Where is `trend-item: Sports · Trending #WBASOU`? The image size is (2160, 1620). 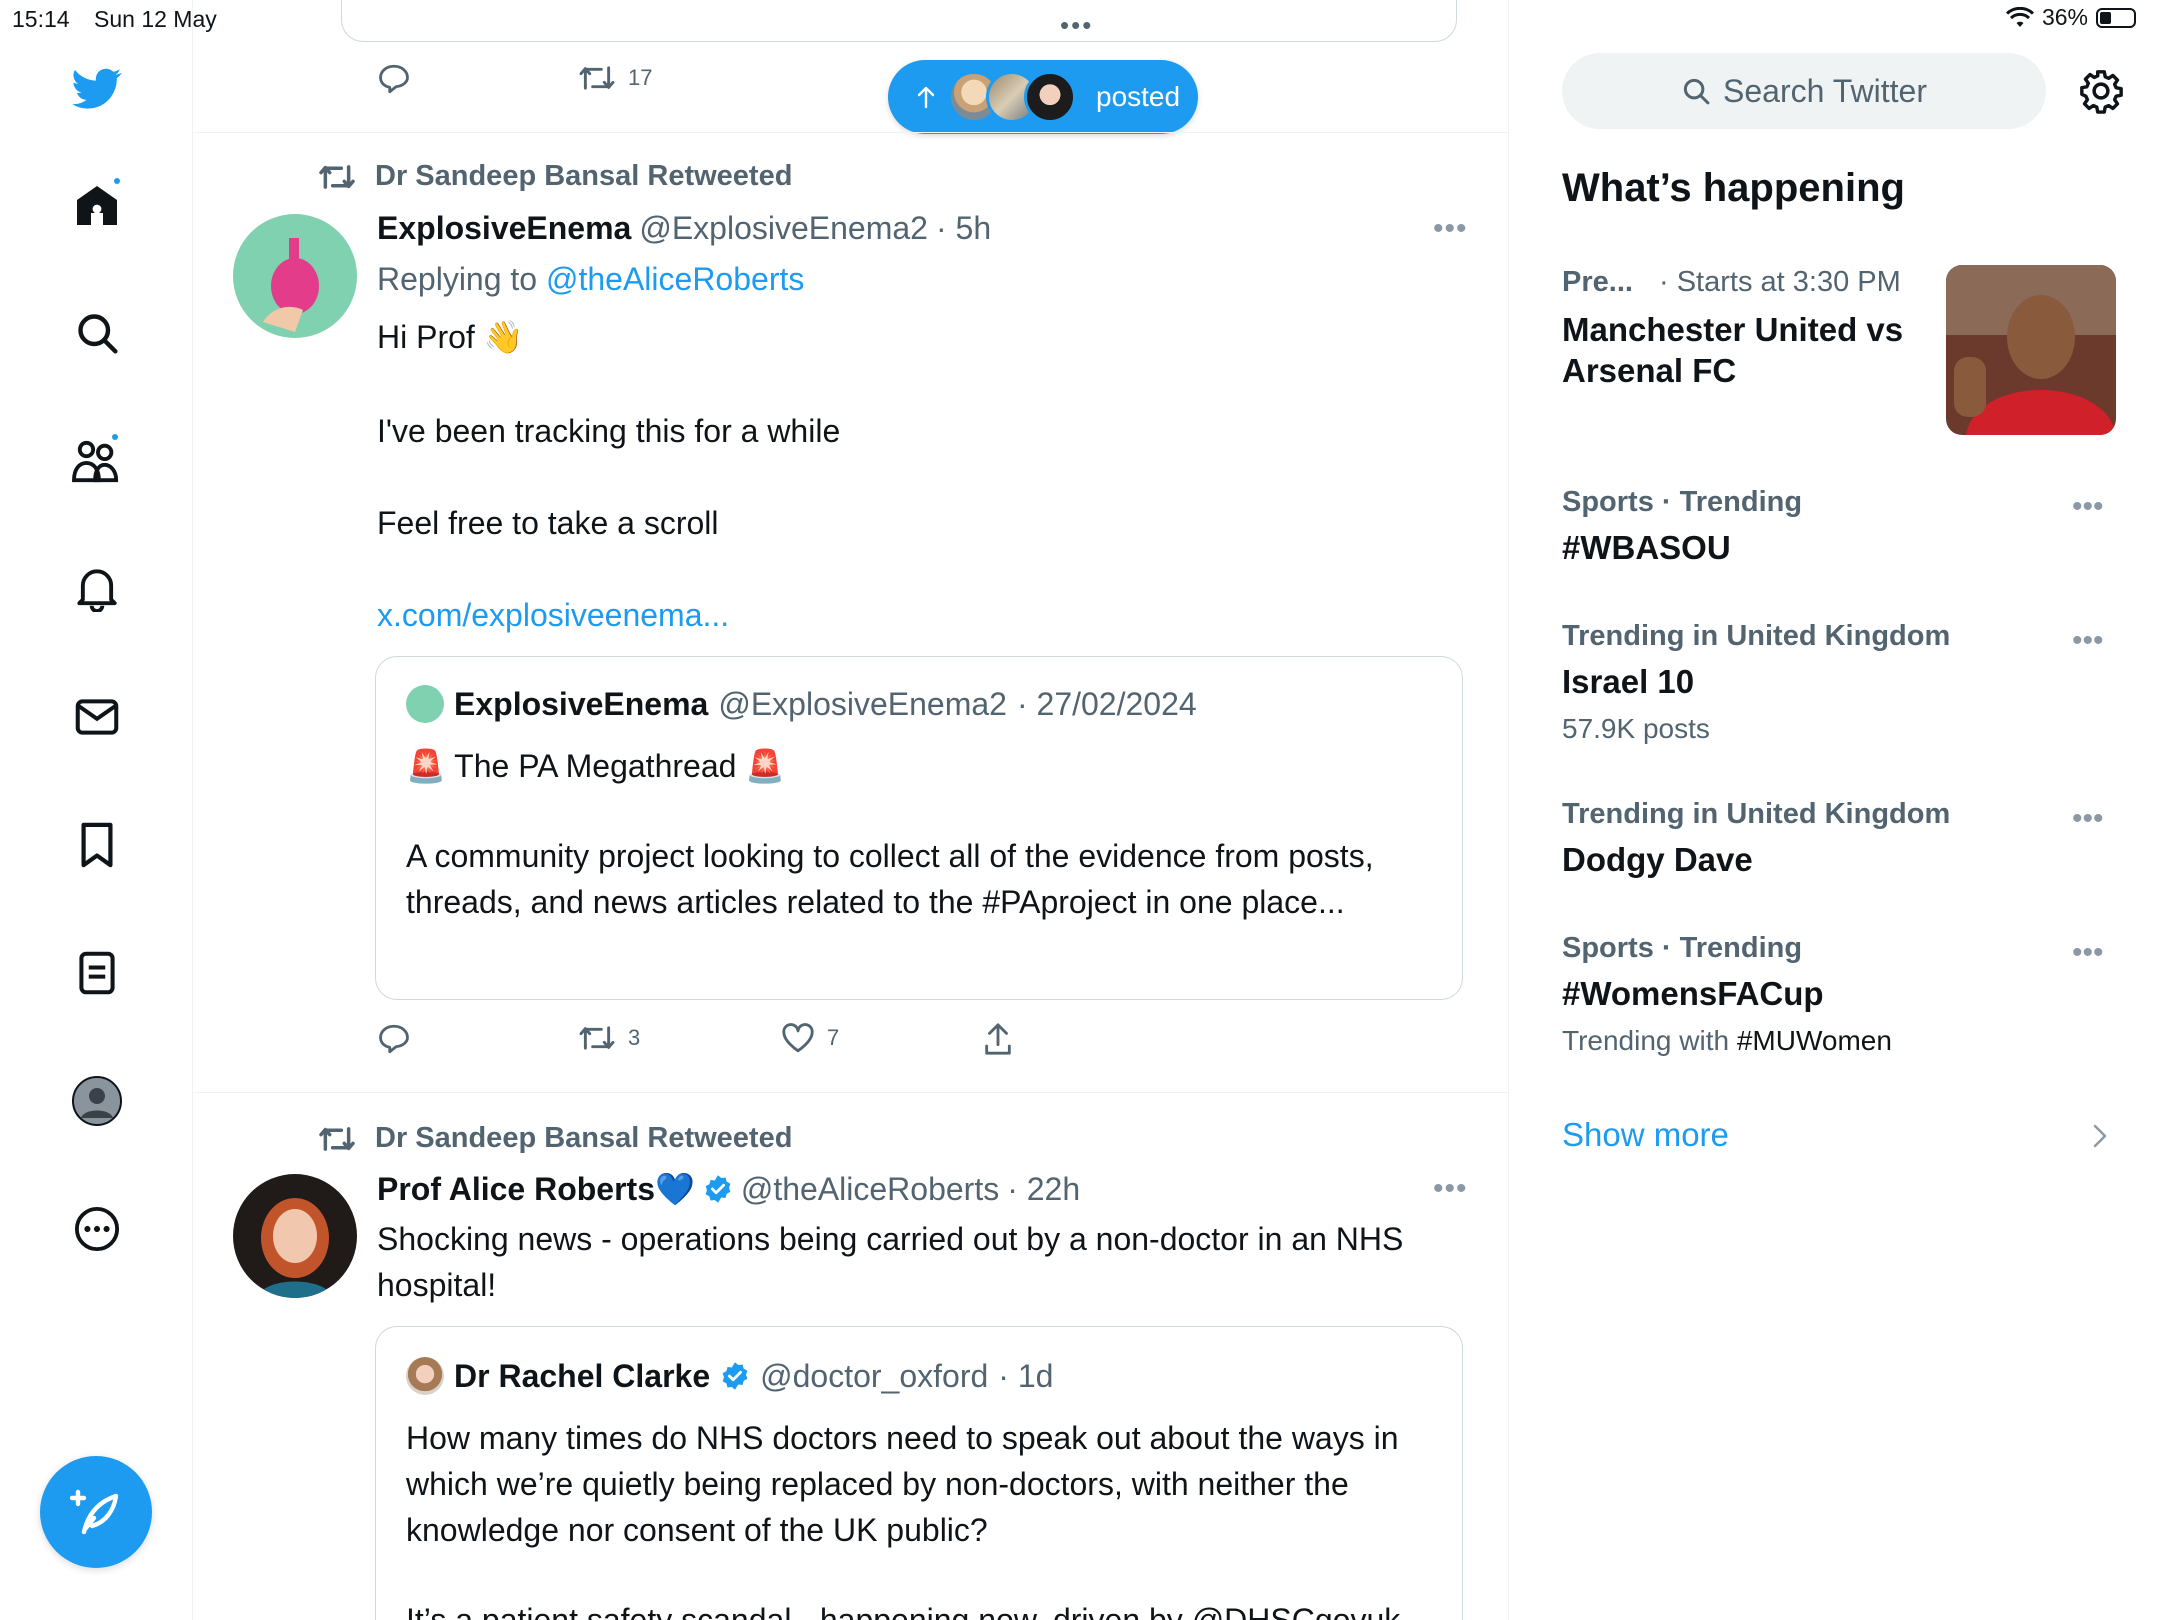 trend-item: Sports · Trending #WBASOU is located at coordinates (1682, 526).